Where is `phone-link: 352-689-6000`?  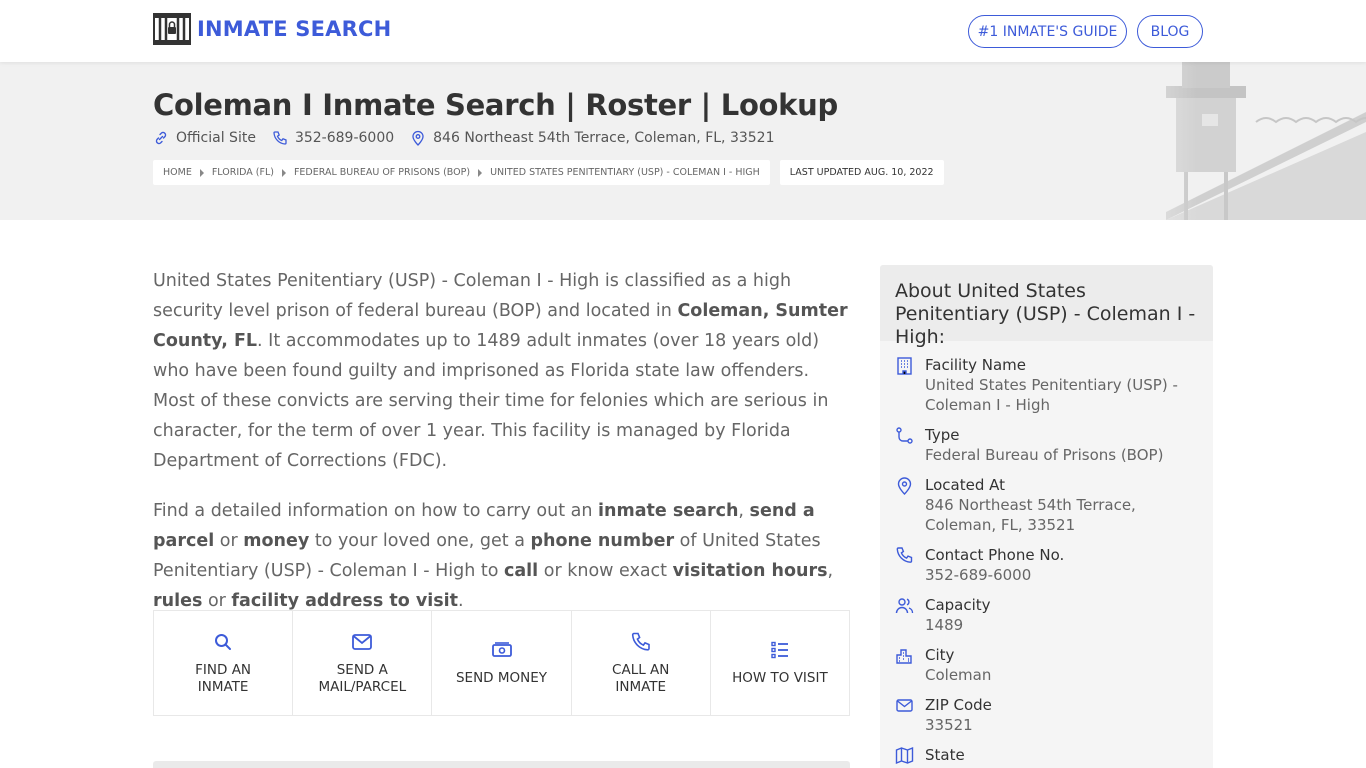
phone-link: 352-689-6000 is located at coordinates (333, 138).